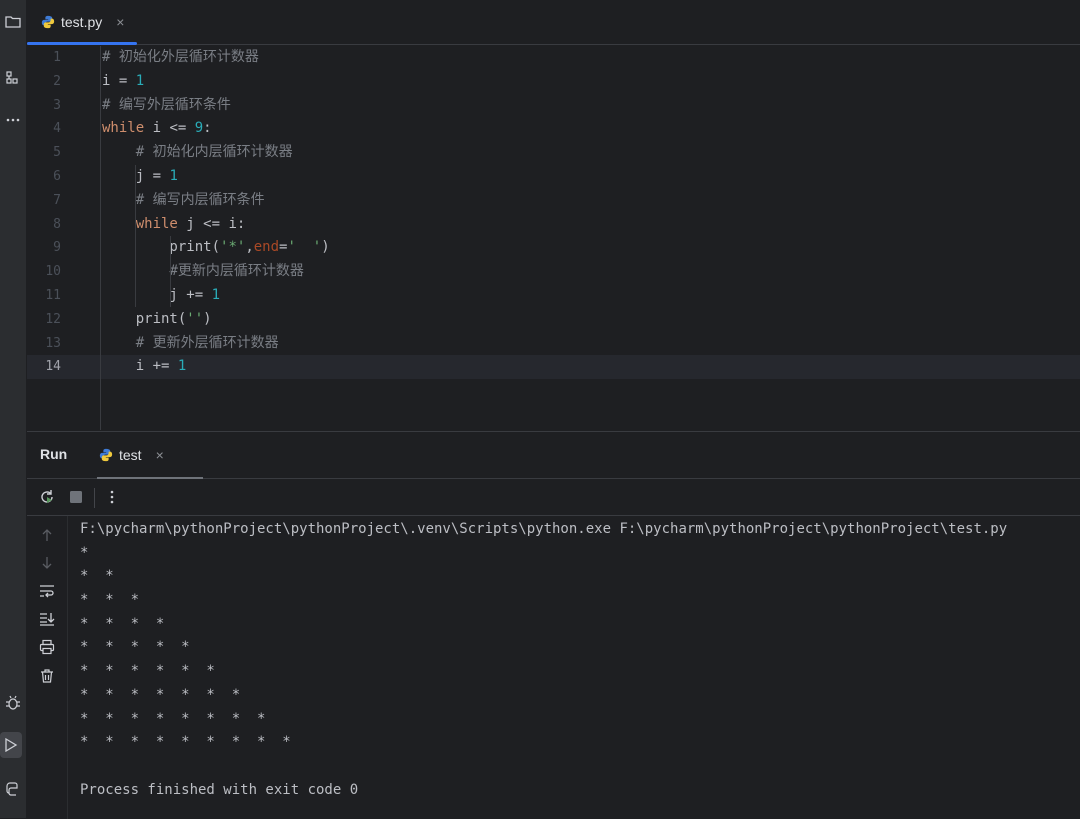 This screenshot has height=819, width=1080. Describe the element at coordinates (553, 225) in the screenshot. I see `code-line: 8 while j <= i:` at that location.